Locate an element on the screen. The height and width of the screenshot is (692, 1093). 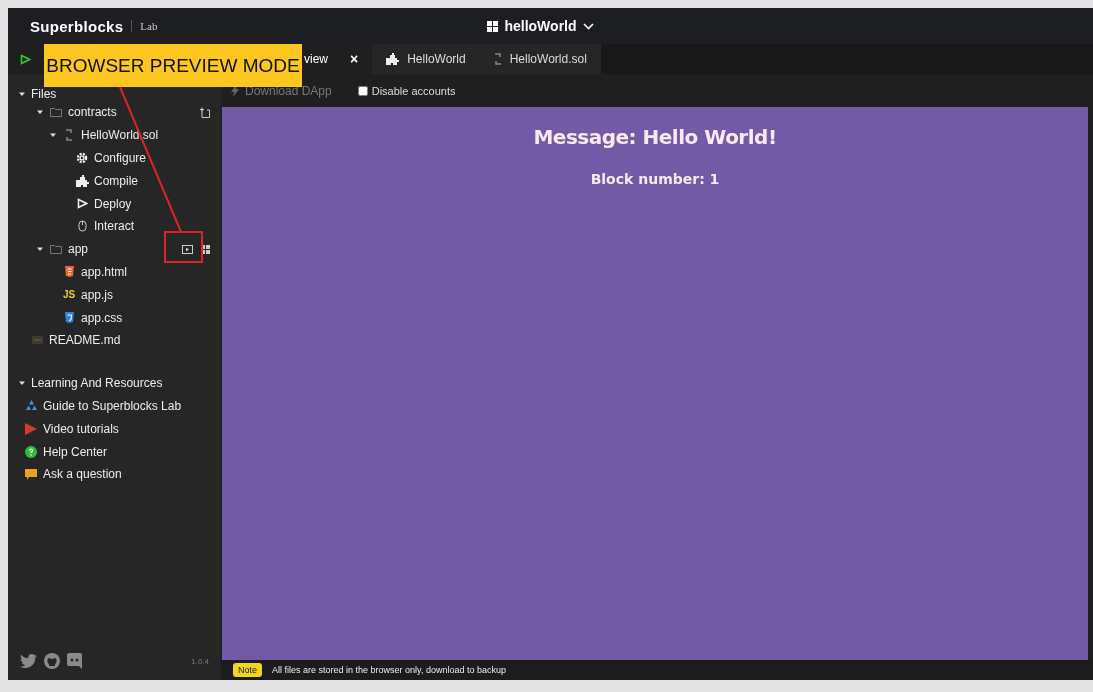
new-file-icon is located at coordinates (204, 112).